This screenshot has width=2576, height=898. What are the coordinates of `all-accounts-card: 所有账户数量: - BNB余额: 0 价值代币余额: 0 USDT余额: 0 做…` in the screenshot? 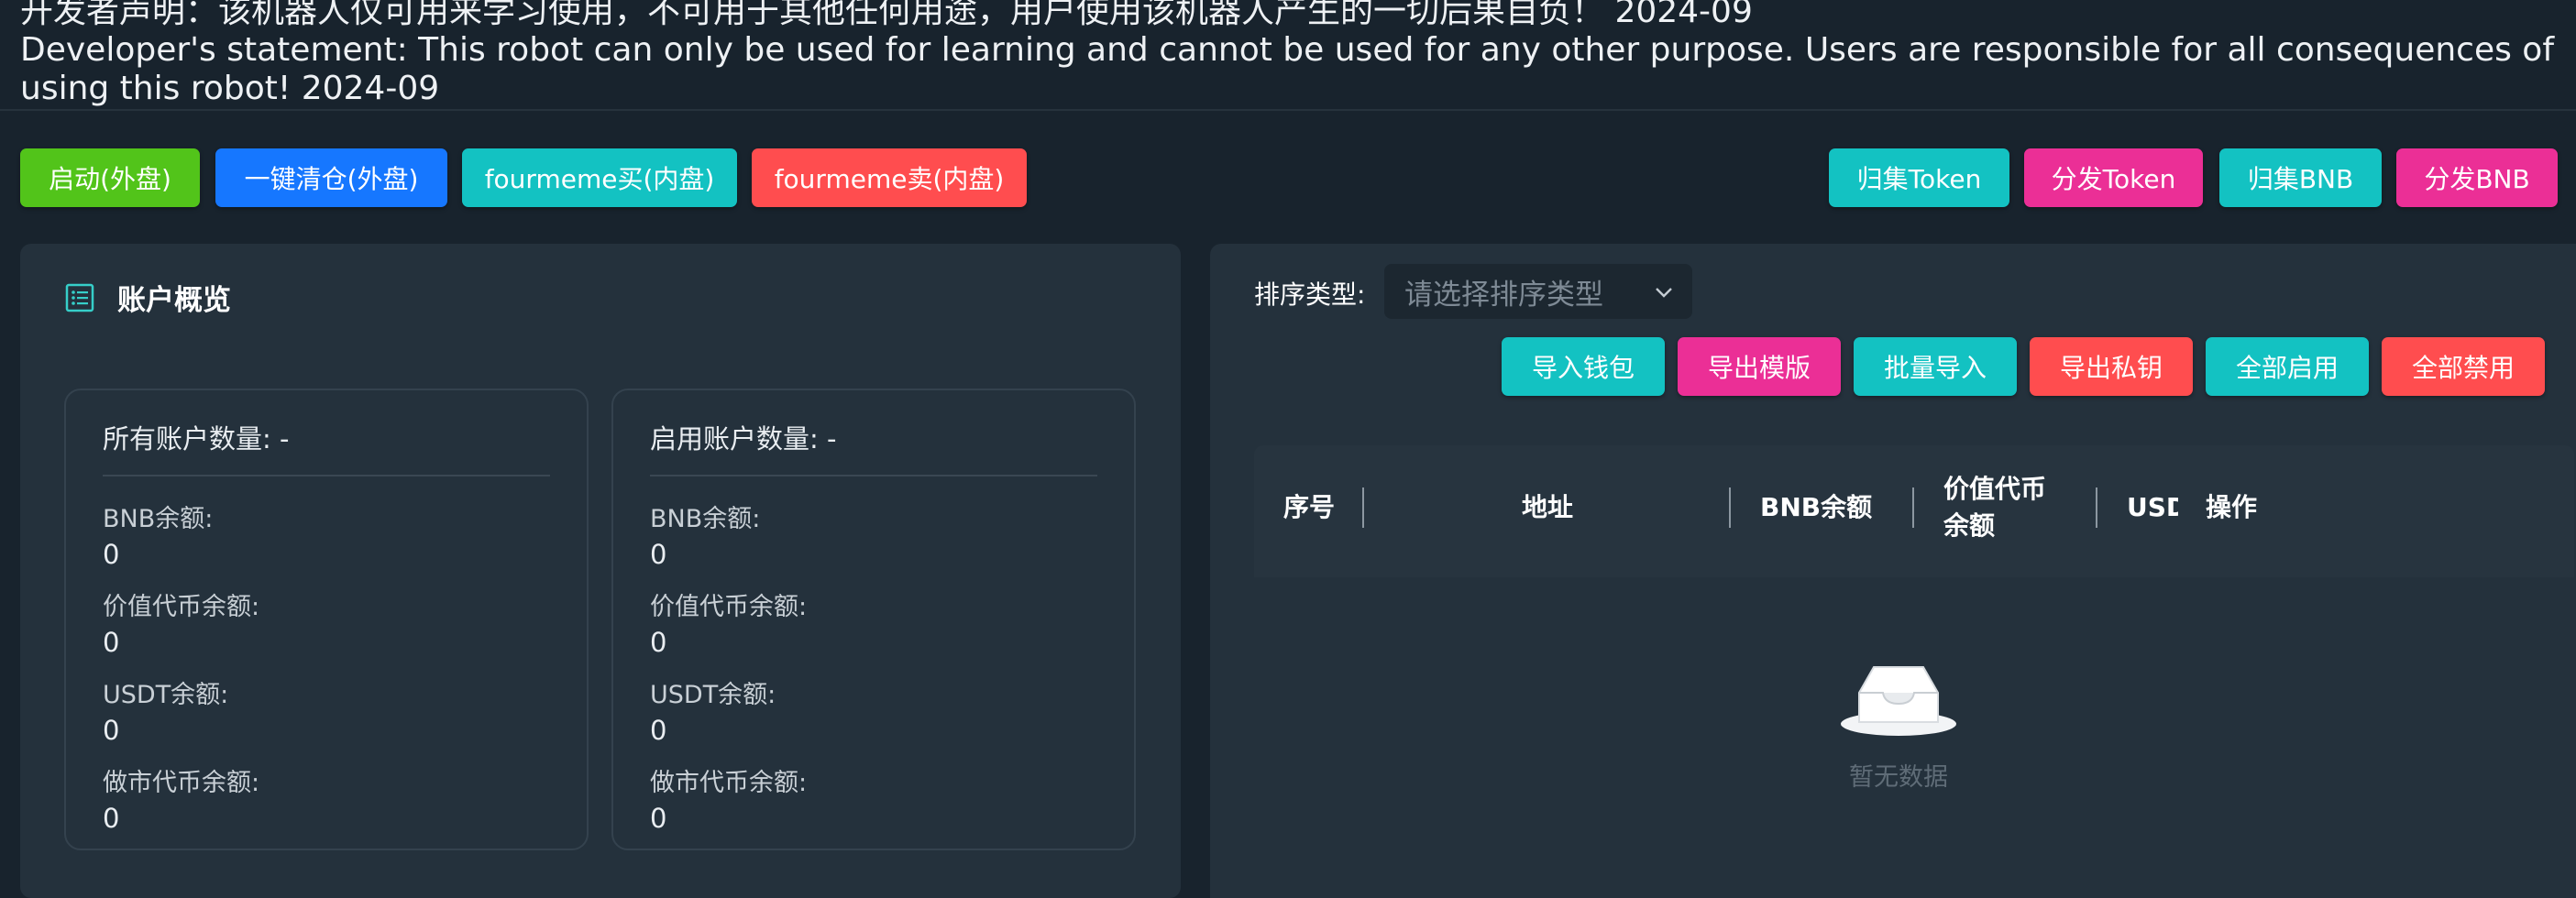 It's located at (326, 619).